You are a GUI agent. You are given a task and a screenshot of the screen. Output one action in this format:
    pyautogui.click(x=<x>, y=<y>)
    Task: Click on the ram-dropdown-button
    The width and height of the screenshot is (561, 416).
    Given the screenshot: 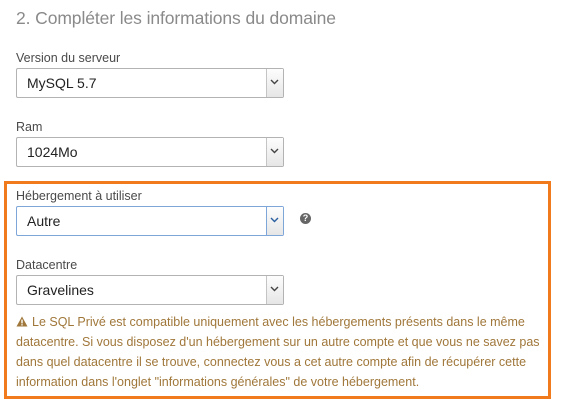 What is the action you would take?
    pyautogui.click(x=274, y=152)
    